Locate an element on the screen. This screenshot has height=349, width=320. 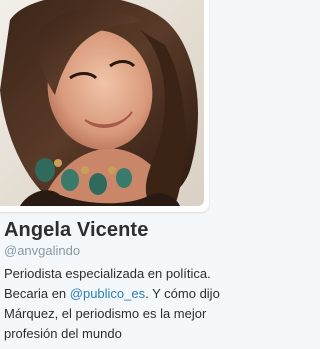
profile-name: Angela Vicente is located at coordinates (76, 230).